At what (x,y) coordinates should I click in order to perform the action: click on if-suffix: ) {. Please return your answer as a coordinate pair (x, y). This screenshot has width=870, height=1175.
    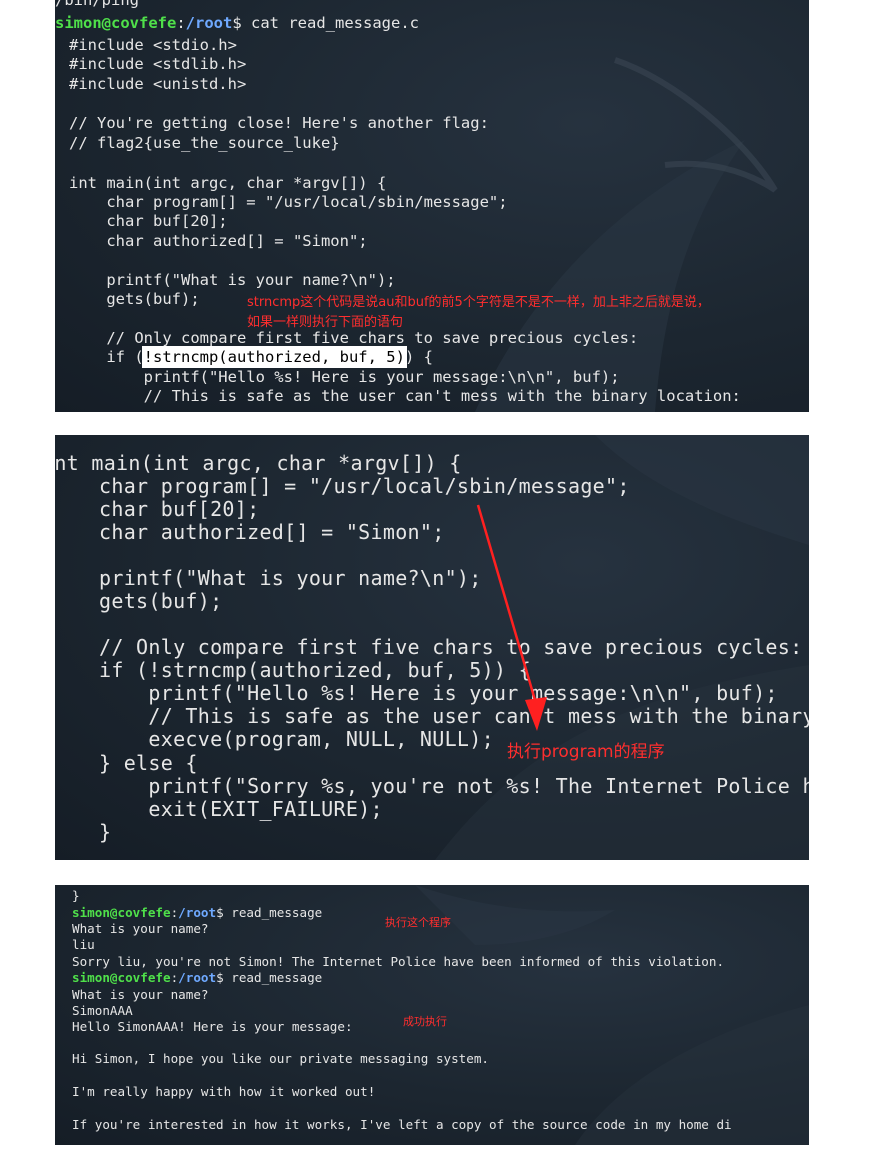
    Looking at the image, I should click on (418, 357).